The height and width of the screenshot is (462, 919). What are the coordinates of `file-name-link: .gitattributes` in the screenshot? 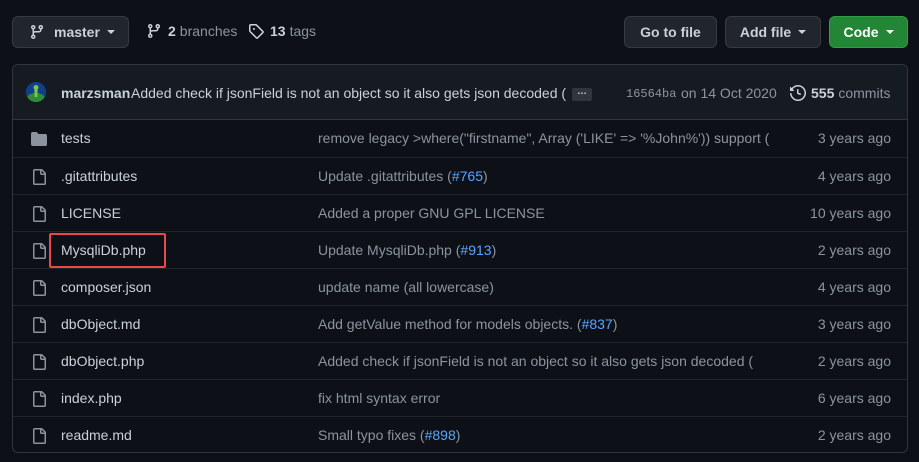 It's located at (99, 176).